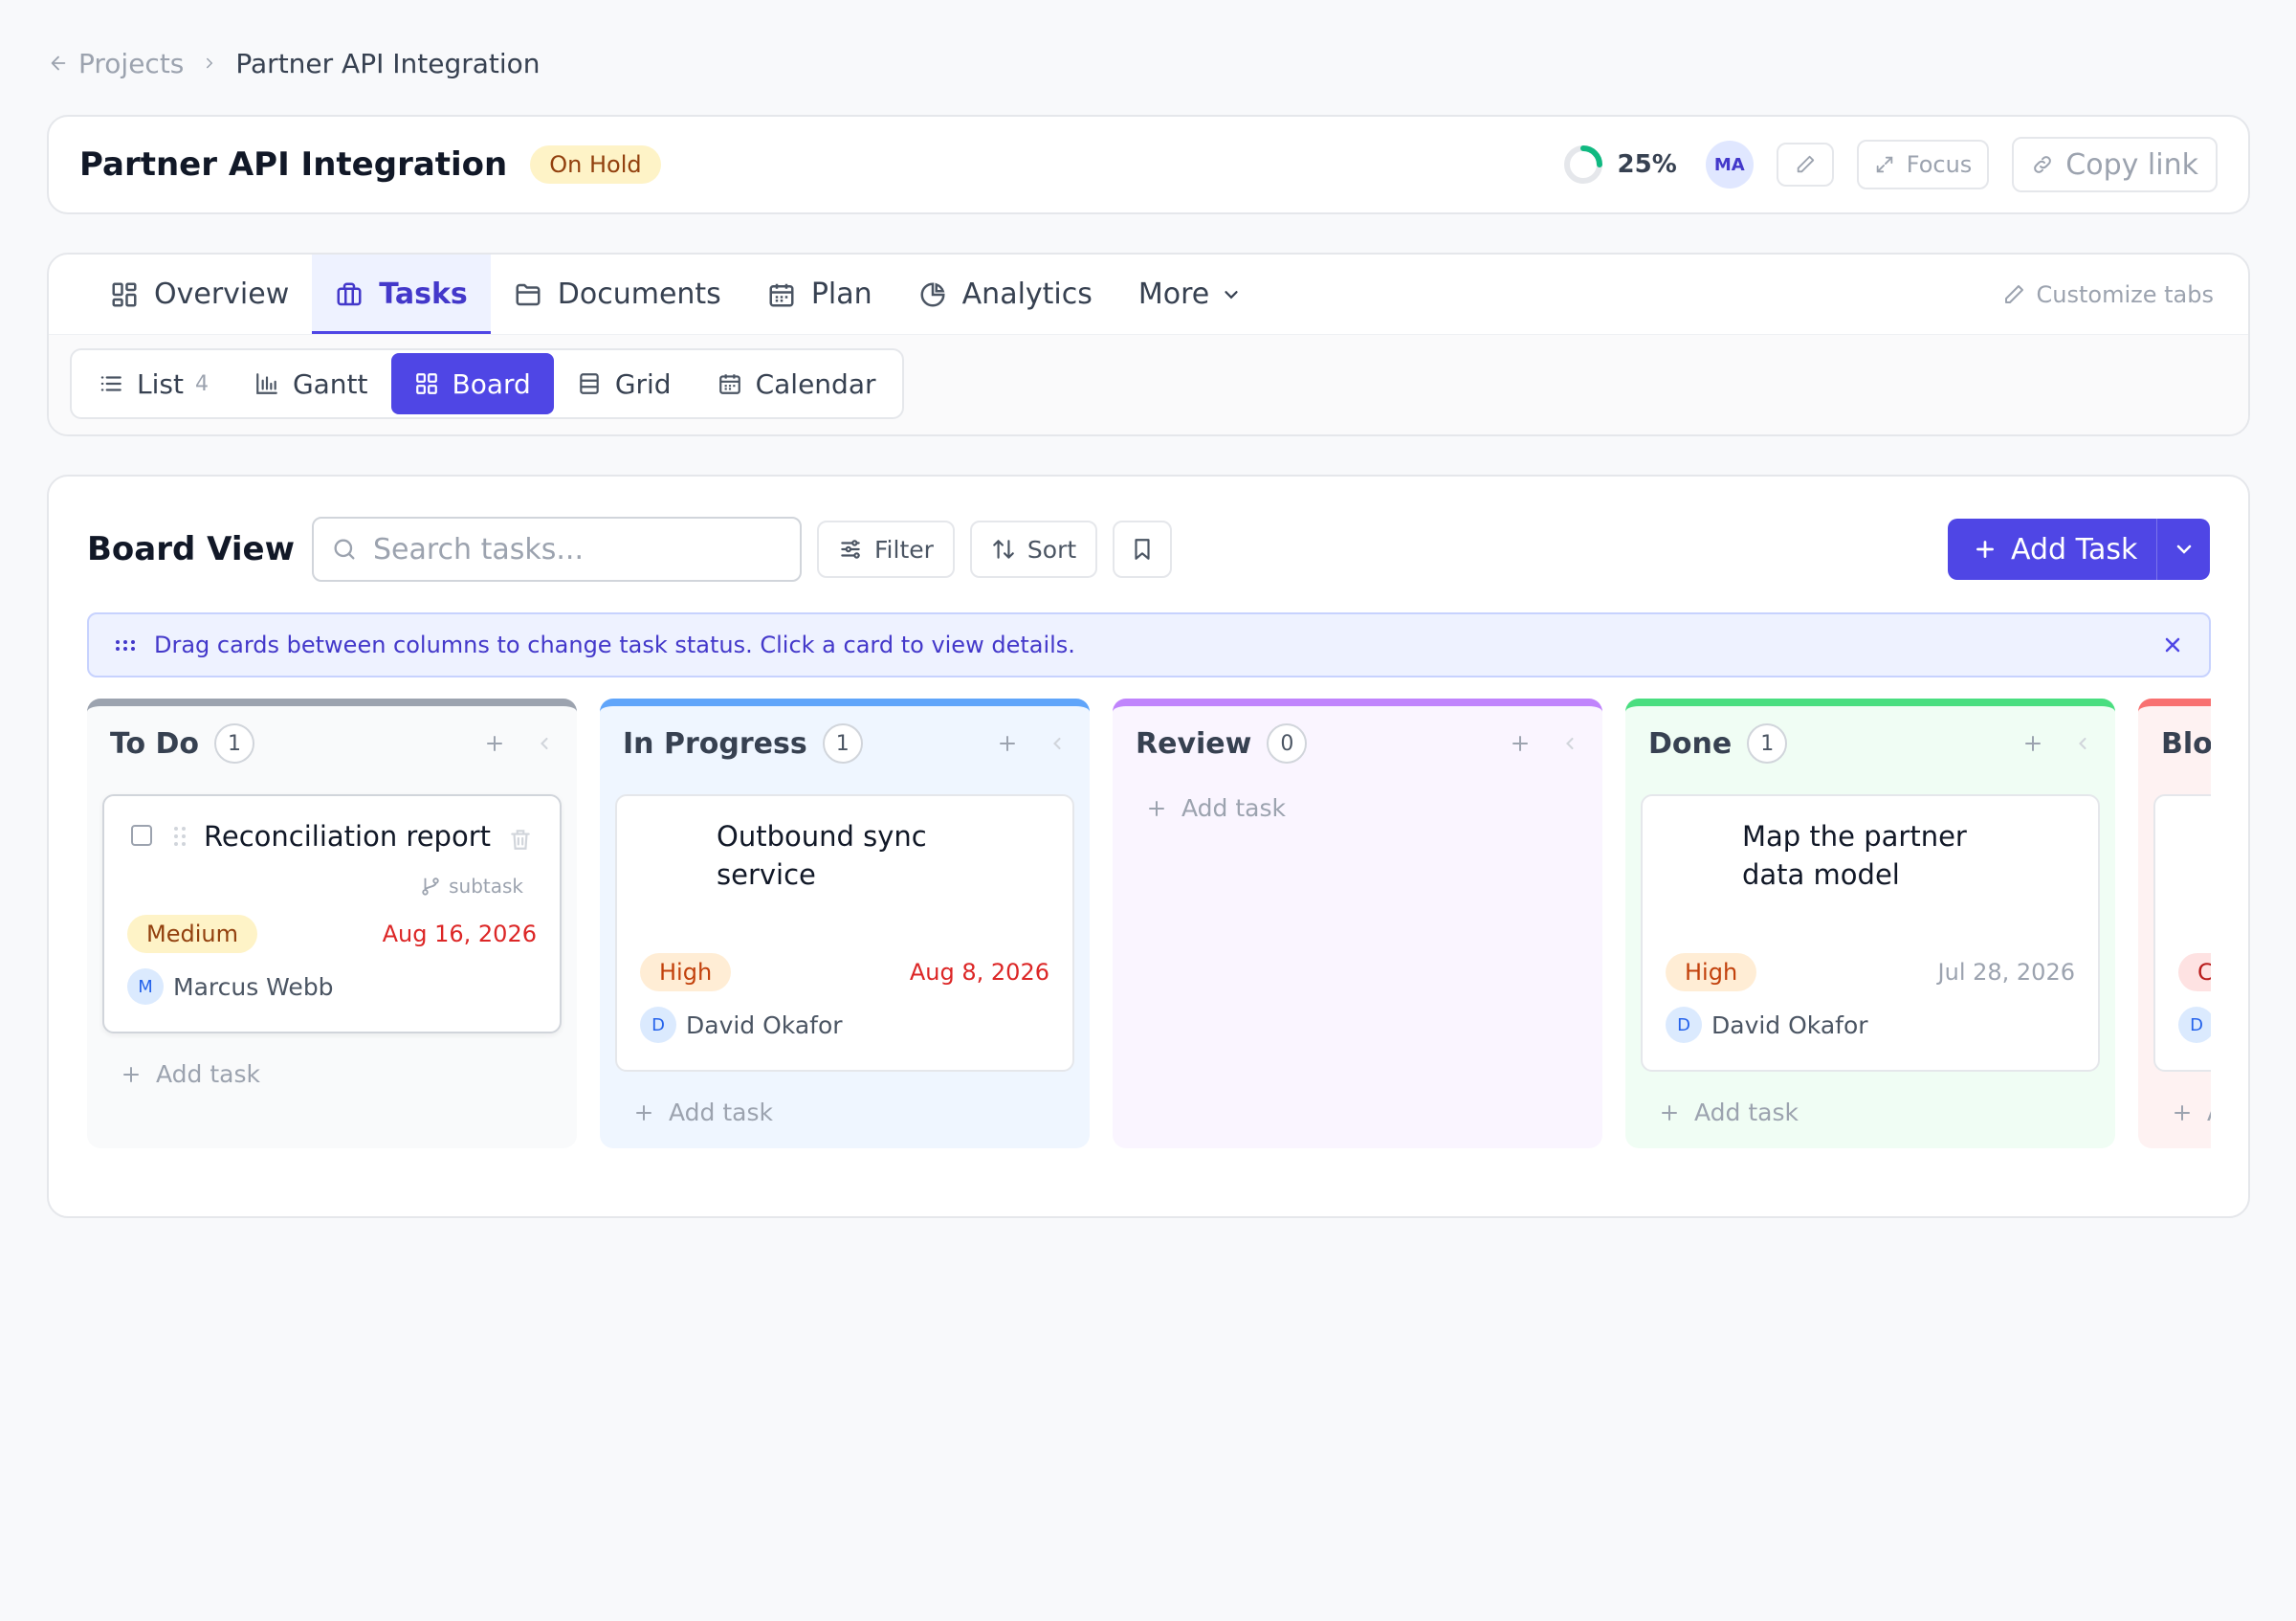 Image resolution: width=2296 pixels, height=1621 pixels. I want to click on arrow-left-icon, so click(58, 63).